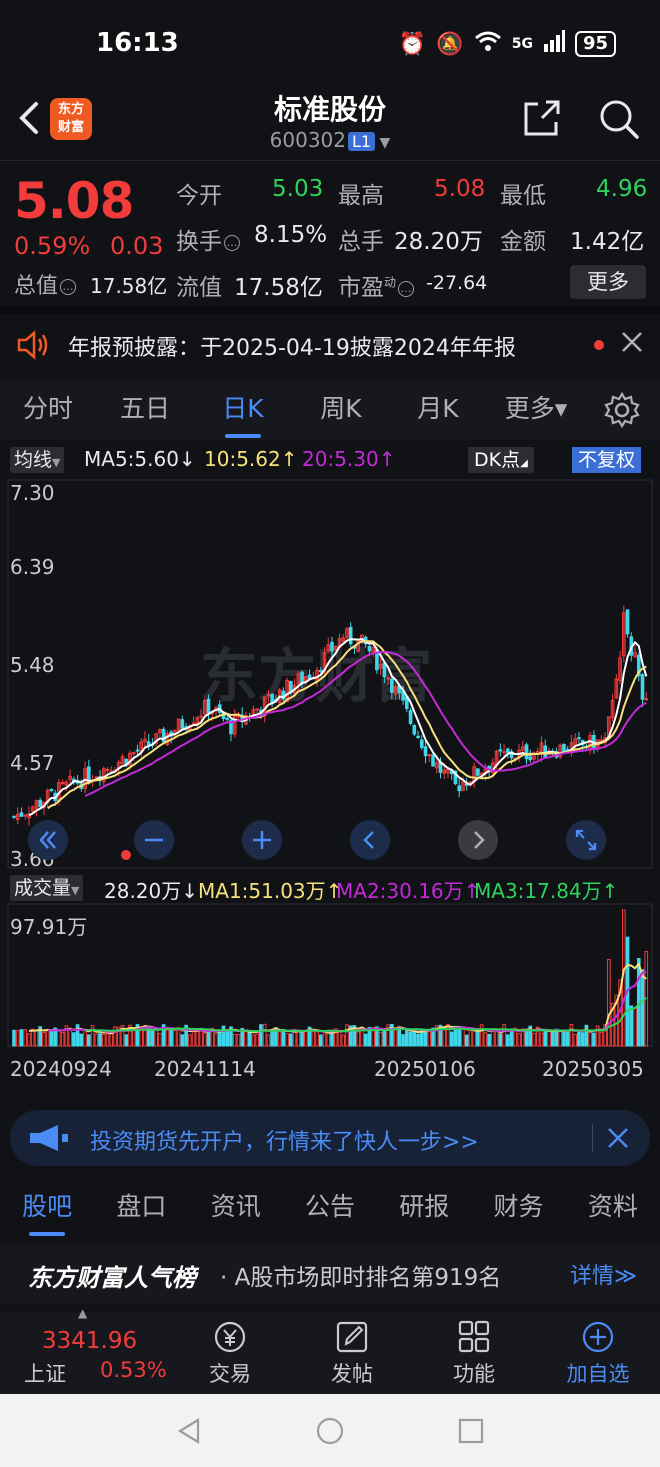 This screenshot has height=1467, width=660. I want to click on system-nav-bar, so click(330, 1430).